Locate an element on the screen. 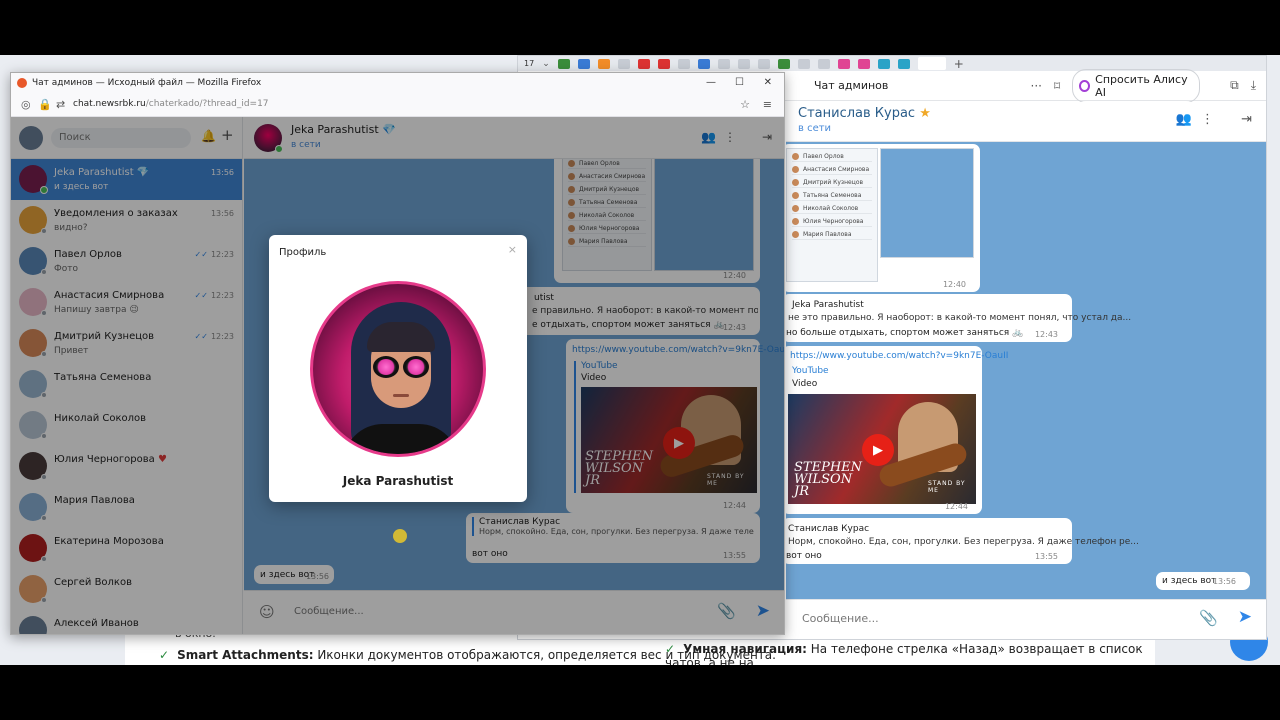 This screenshot has height=720, width=1280. screenshot-thumbnail-chat is located at coordinates (927, 203).